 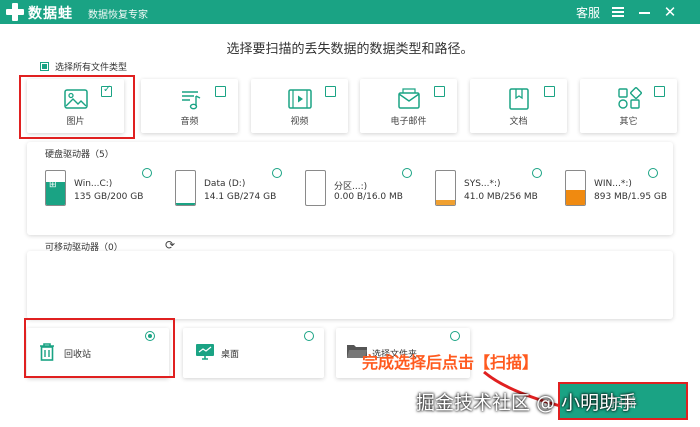 What do you see at coordinates (91, 68) in the screenshot?
I see `select-all-label: 选择所有文件类型` at bounding box center [91, 68].